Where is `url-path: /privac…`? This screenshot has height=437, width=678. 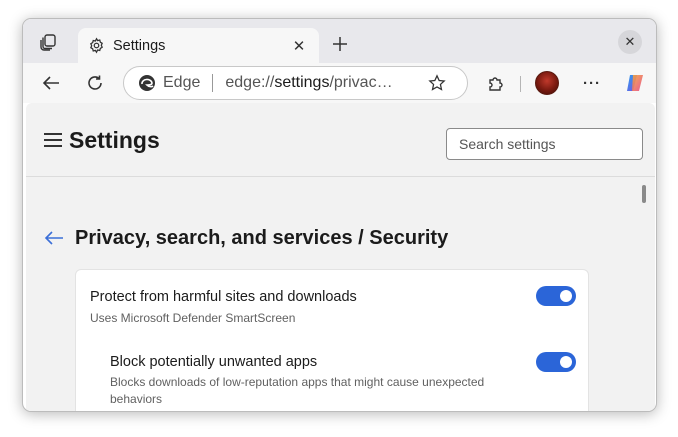
url-path: /privac… is located at coordinates (361, 82).